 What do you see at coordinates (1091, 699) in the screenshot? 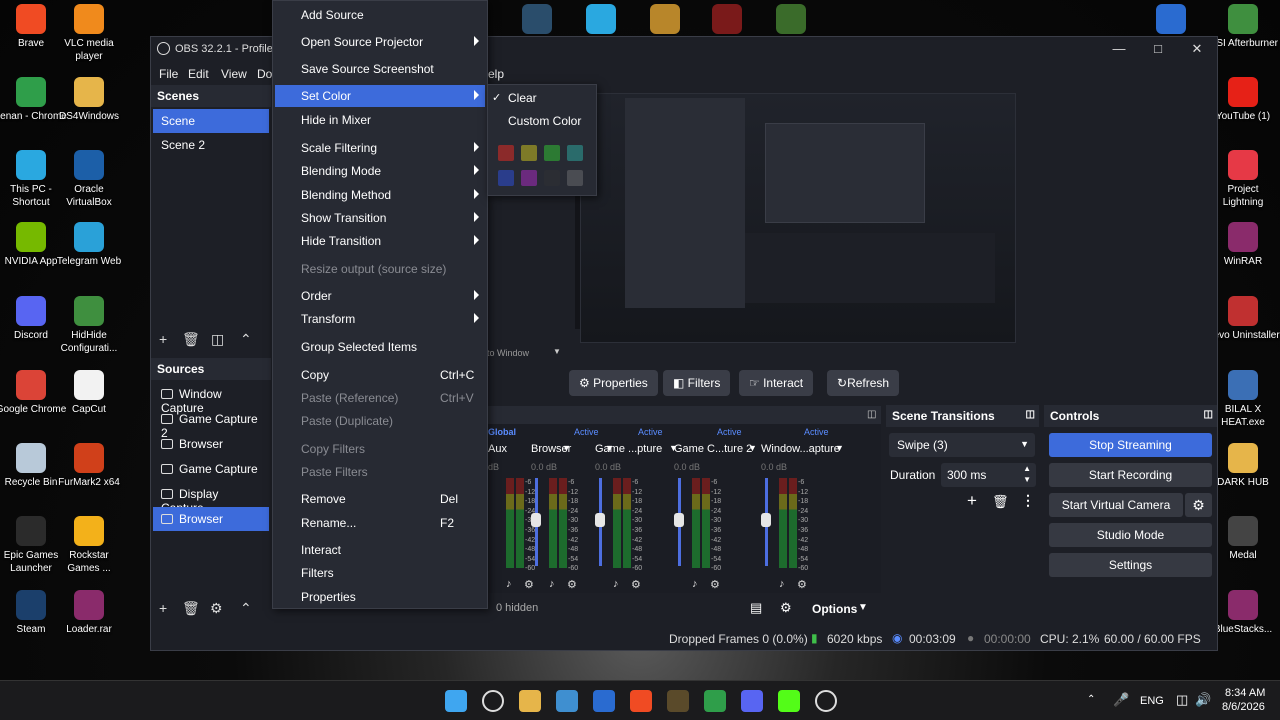
I see `chevron-up-icon: ⌃` at bounding box center [1091, 699].